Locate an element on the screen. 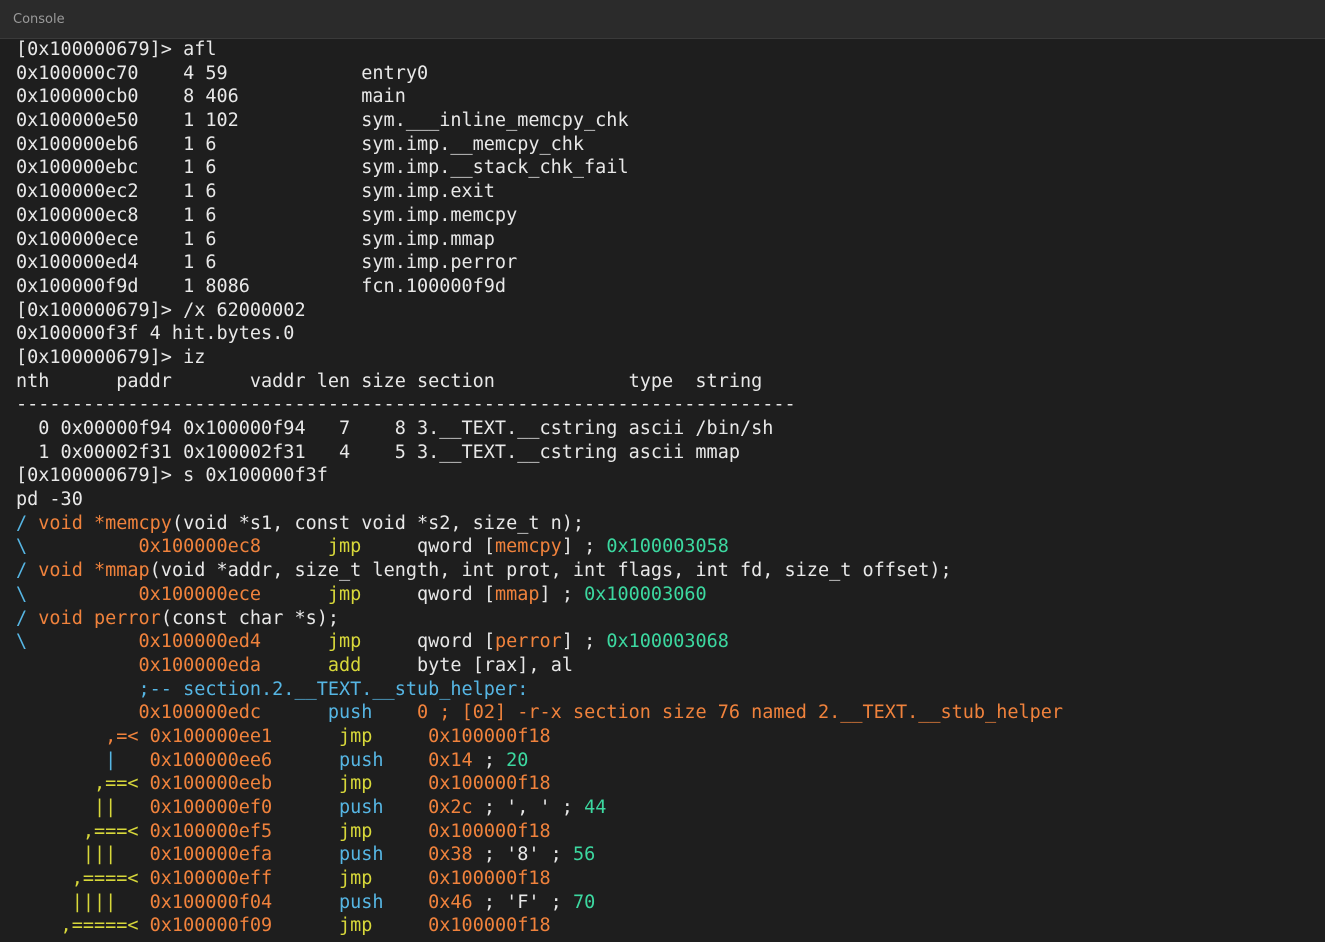 The width and height of the screenshot is (1325, 942). console-text-segment: 0x46 is located at coordinates (450, 902).